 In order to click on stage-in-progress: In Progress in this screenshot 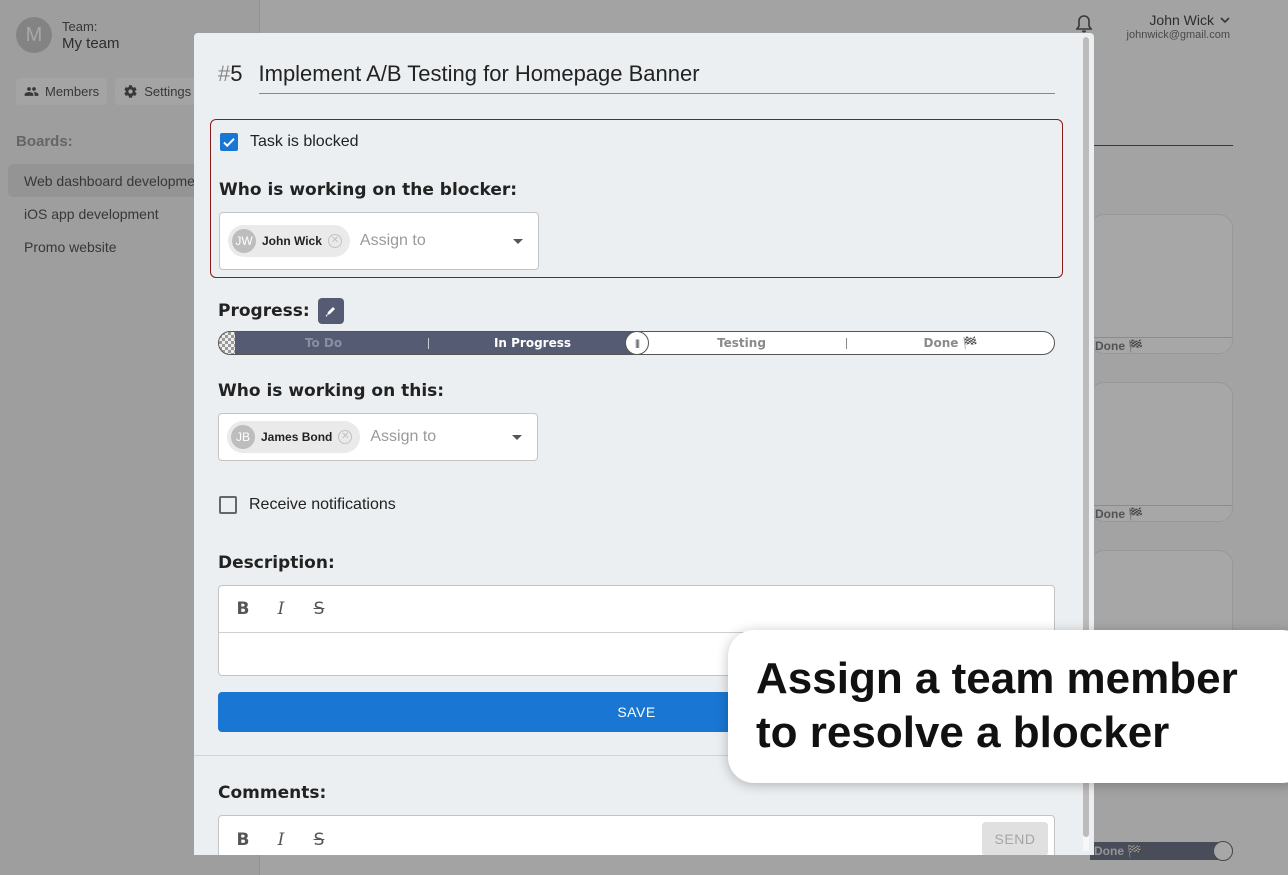, I will do `click(532, 343)`.